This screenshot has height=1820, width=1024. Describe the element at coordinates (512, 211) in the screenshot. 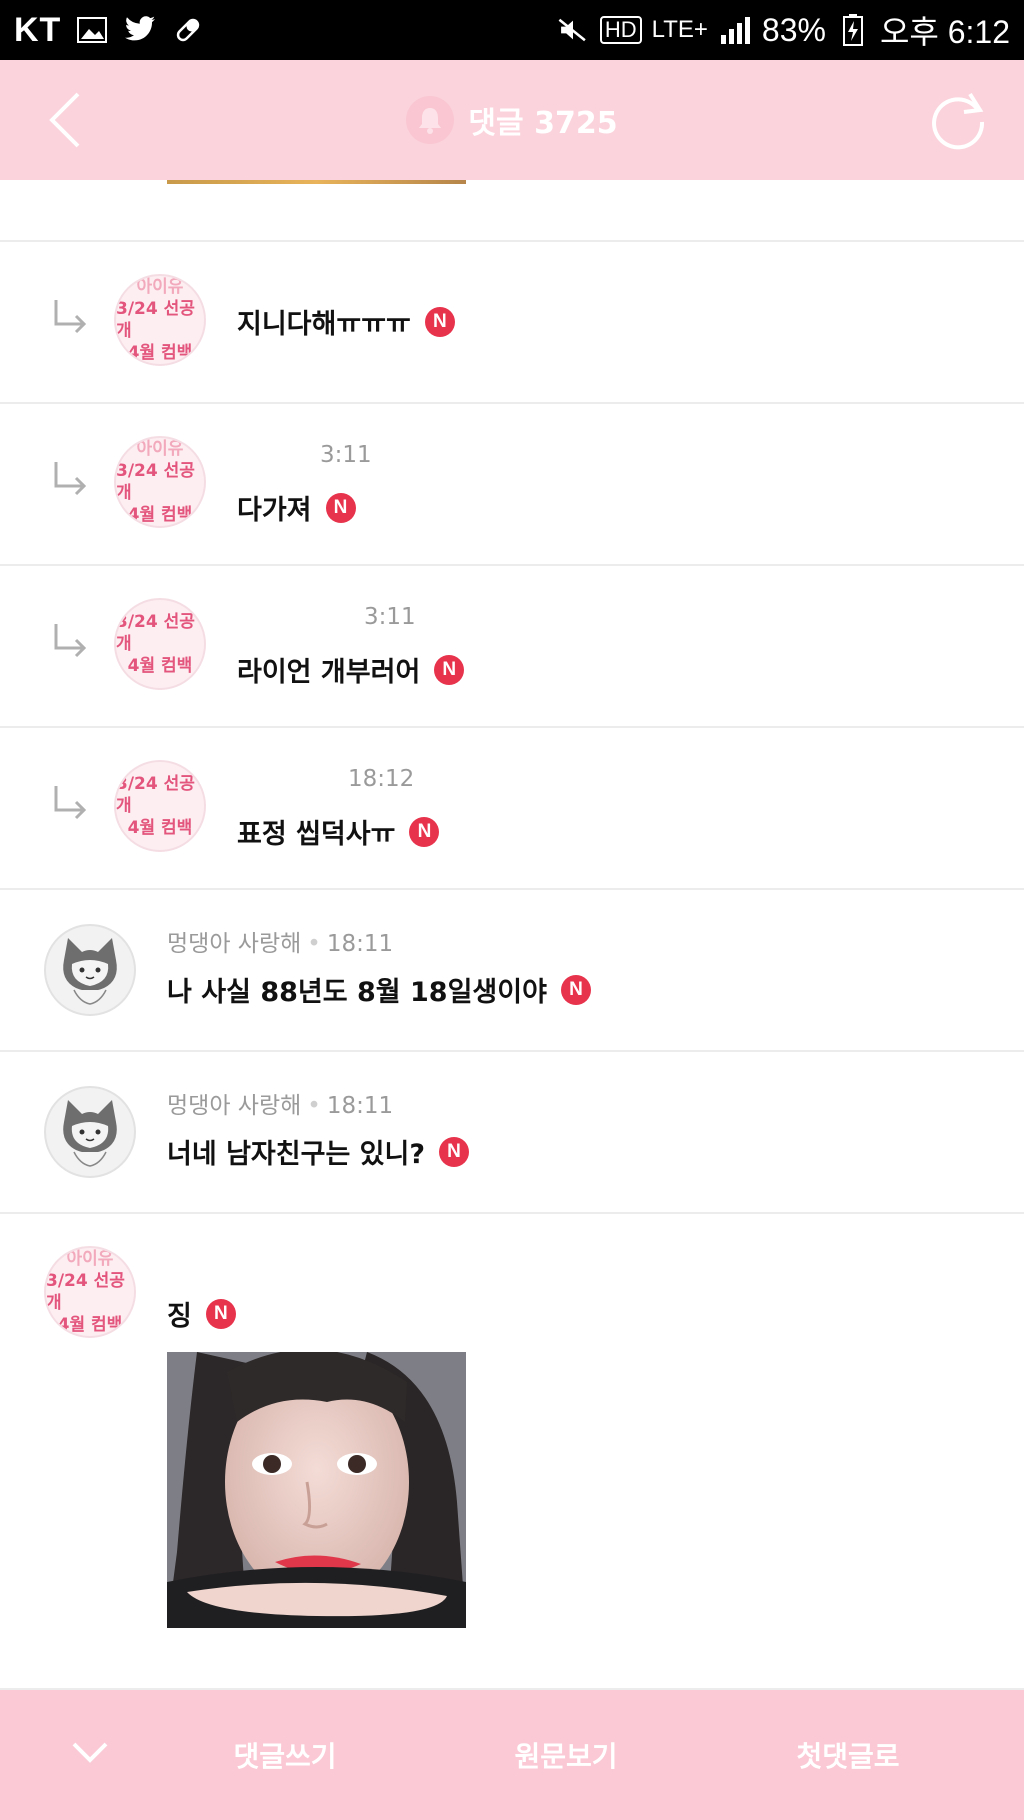

I see `list-item-spacer` at that location.